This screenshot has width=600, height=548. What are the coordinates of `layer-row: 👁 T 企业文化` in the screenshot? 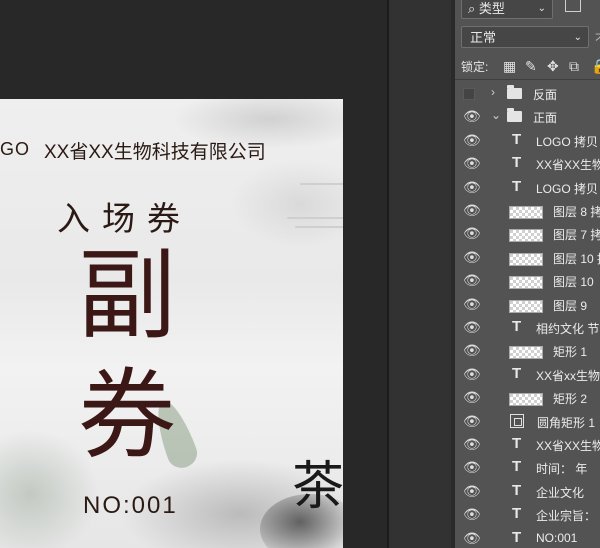 It's located at (527, 492).